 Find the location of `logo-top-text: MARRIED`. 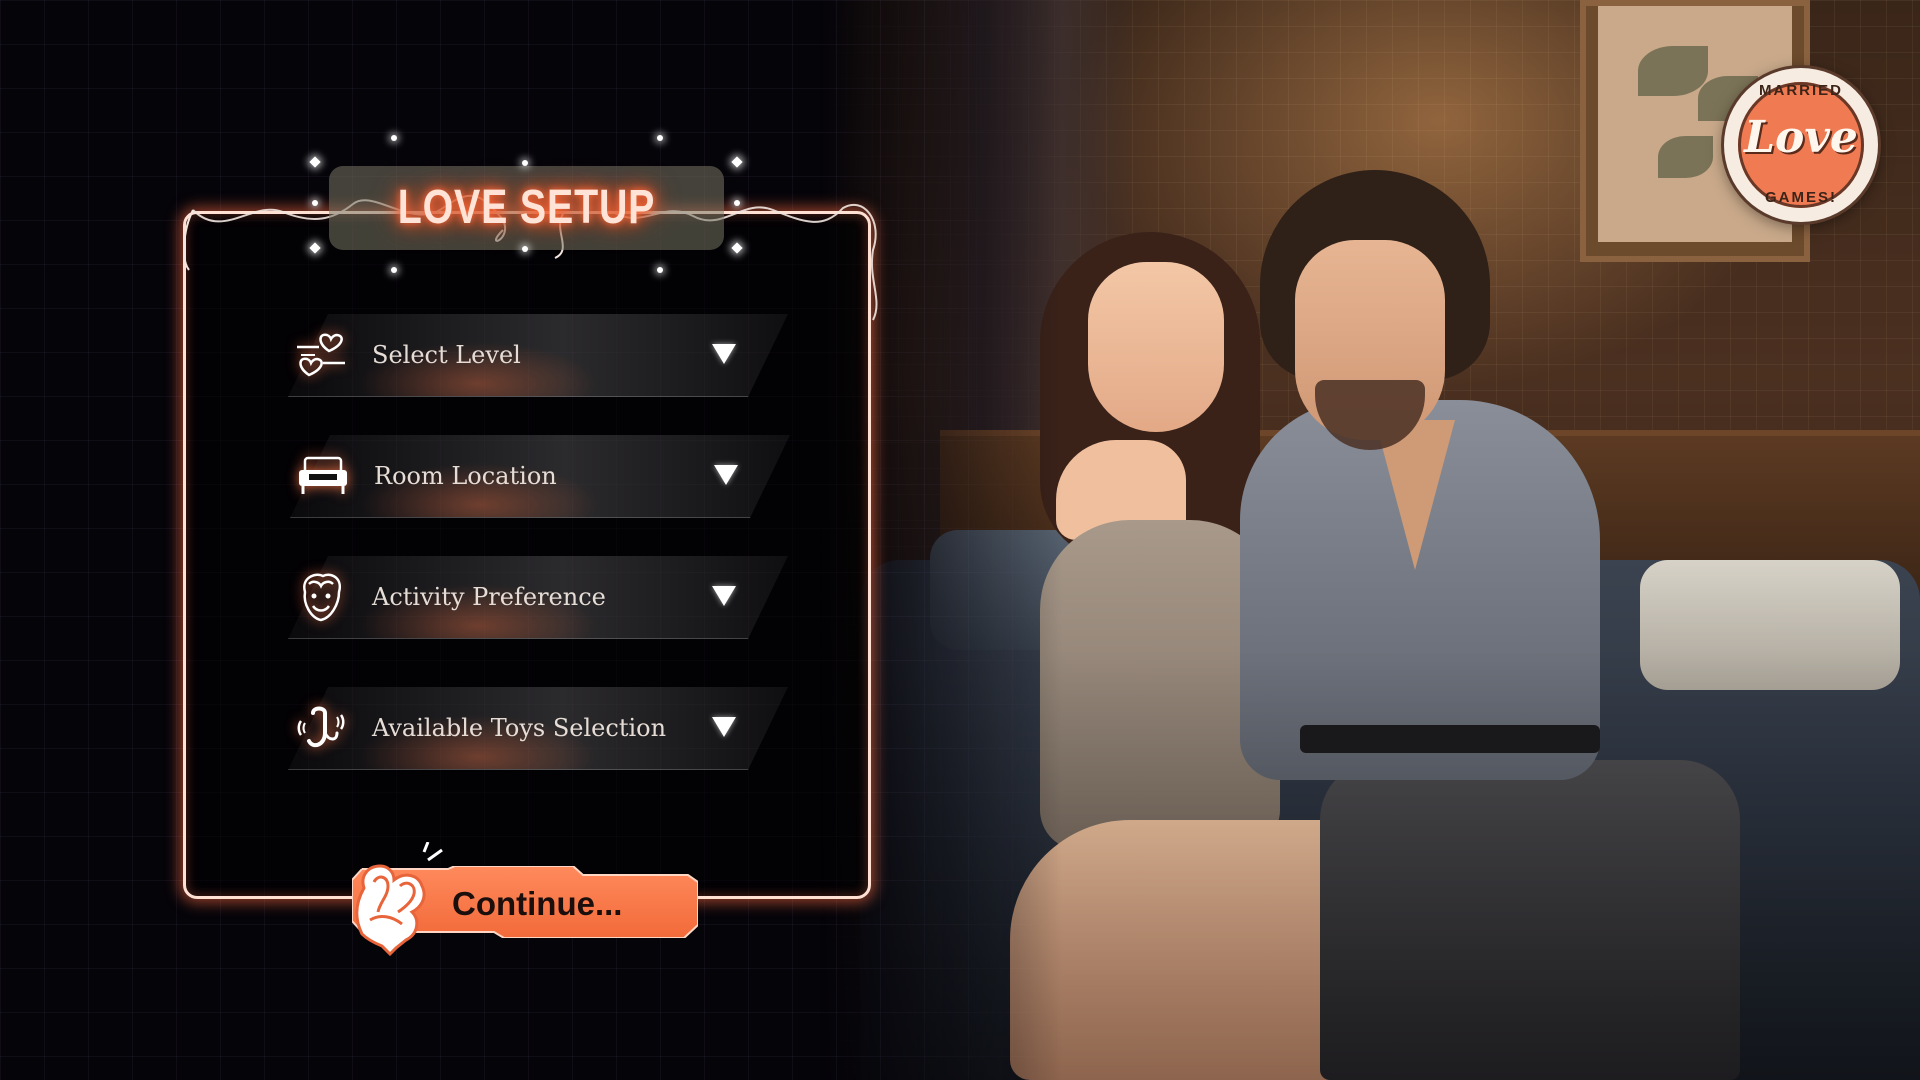

logo-top-text: MARRIED is located at coordinates (1801, 90).